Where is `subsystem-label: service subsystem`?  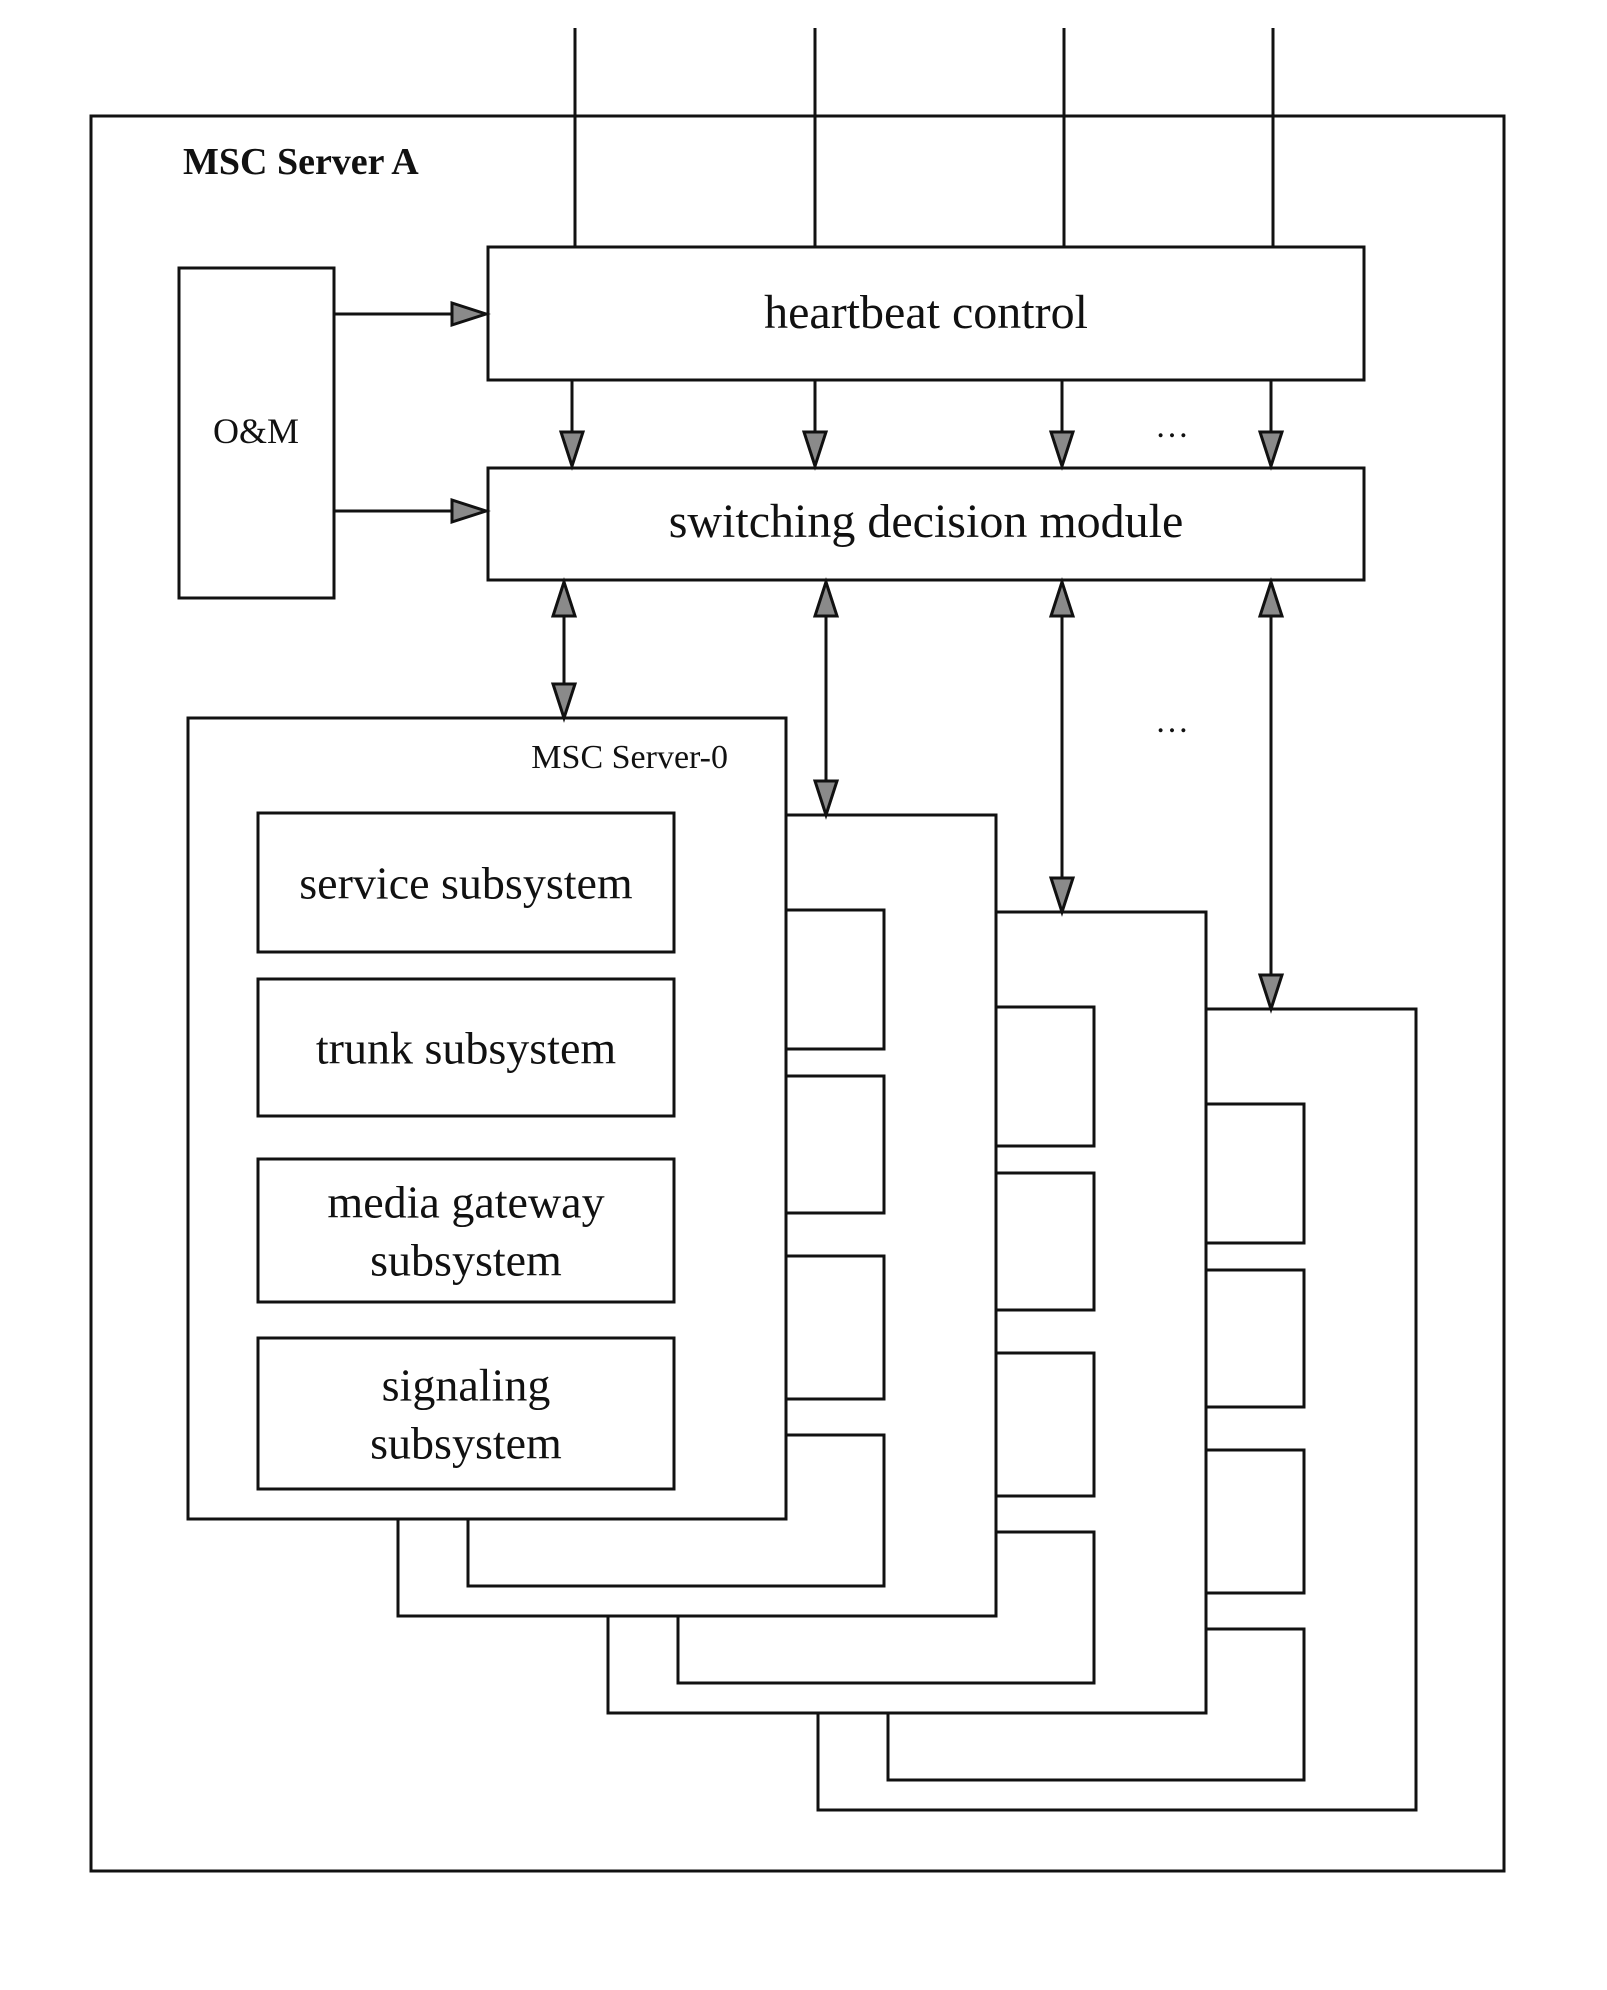 subsystem-label: service subsystem is located at coordinates (466, 883).